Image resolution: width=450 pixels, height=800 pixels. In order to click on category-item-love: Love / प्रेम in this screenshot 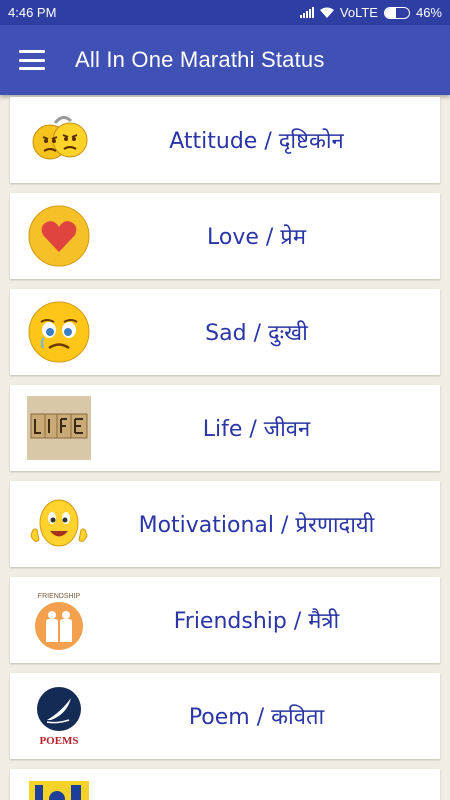, I will do `click(225, 236)`.